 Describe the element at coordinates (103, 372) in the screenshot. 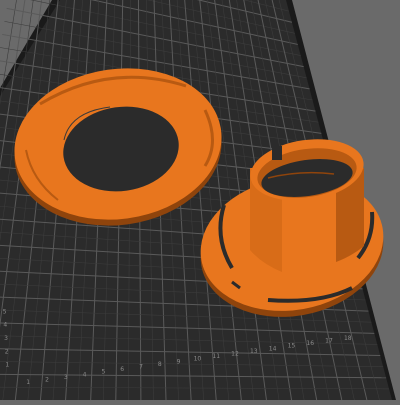

I see `ruler-x-label: 5` at that location.